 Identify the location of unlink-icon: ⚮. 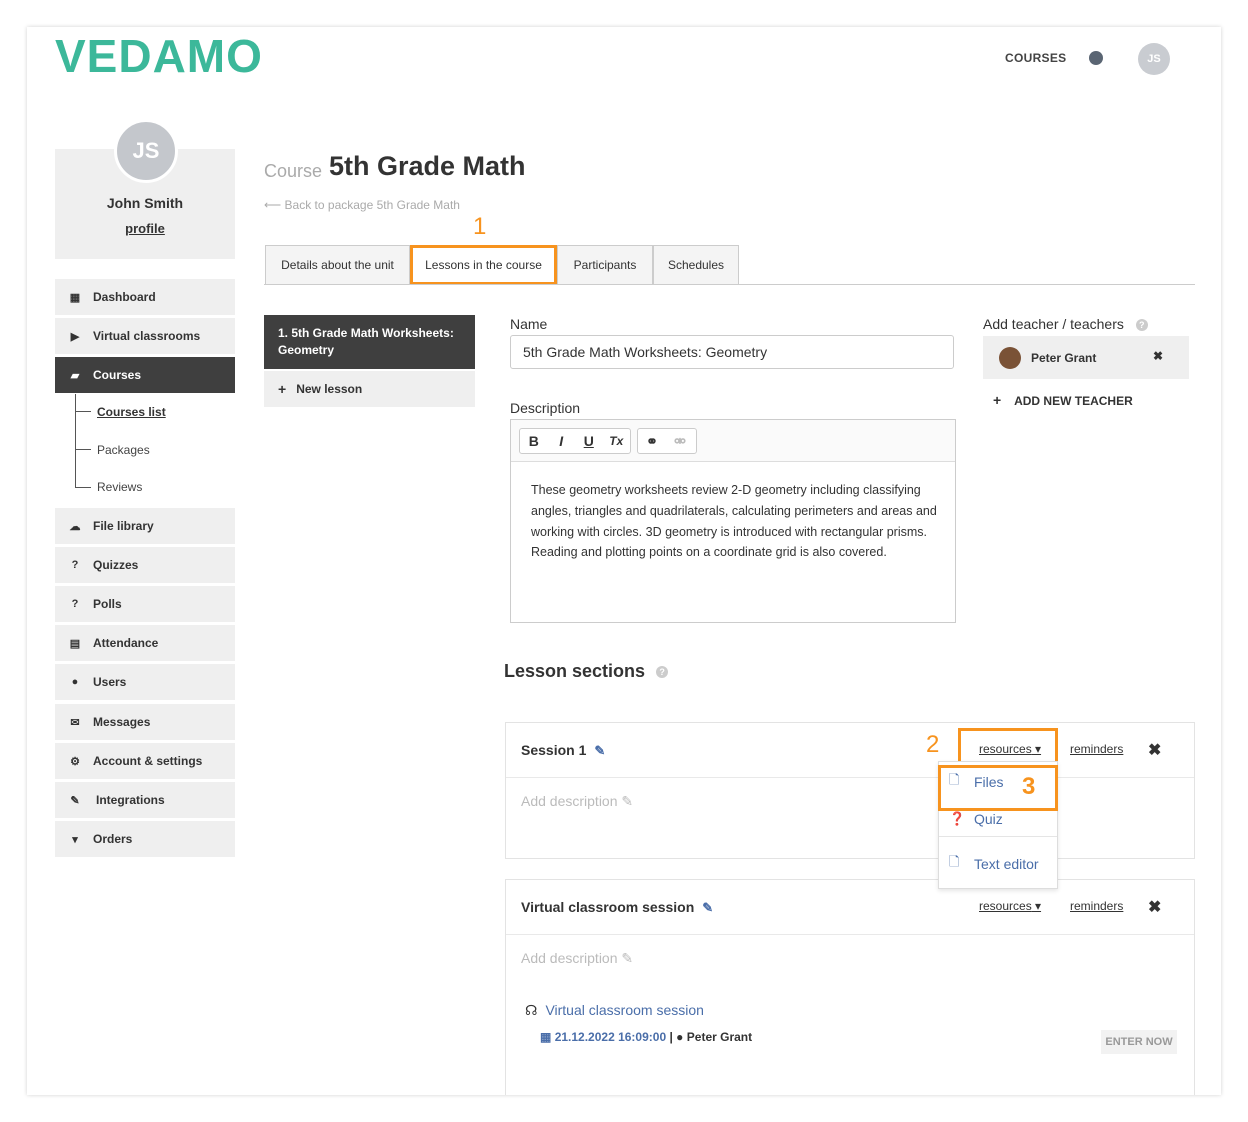
(680, 441).